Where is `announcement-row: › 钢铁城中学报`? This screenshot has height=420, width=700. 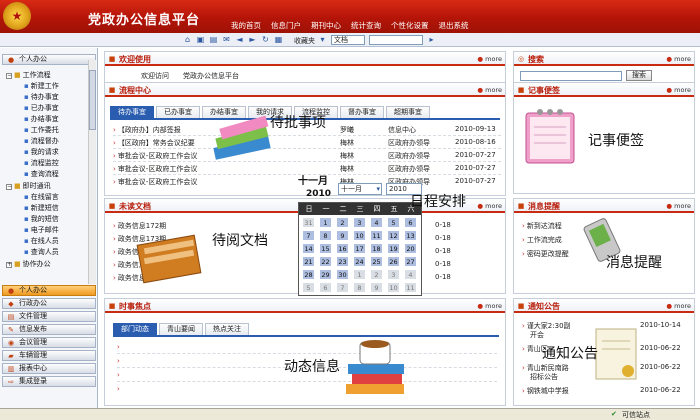
announcement-row: › 钢铁城中学报 is located at coordinates (545, 391).